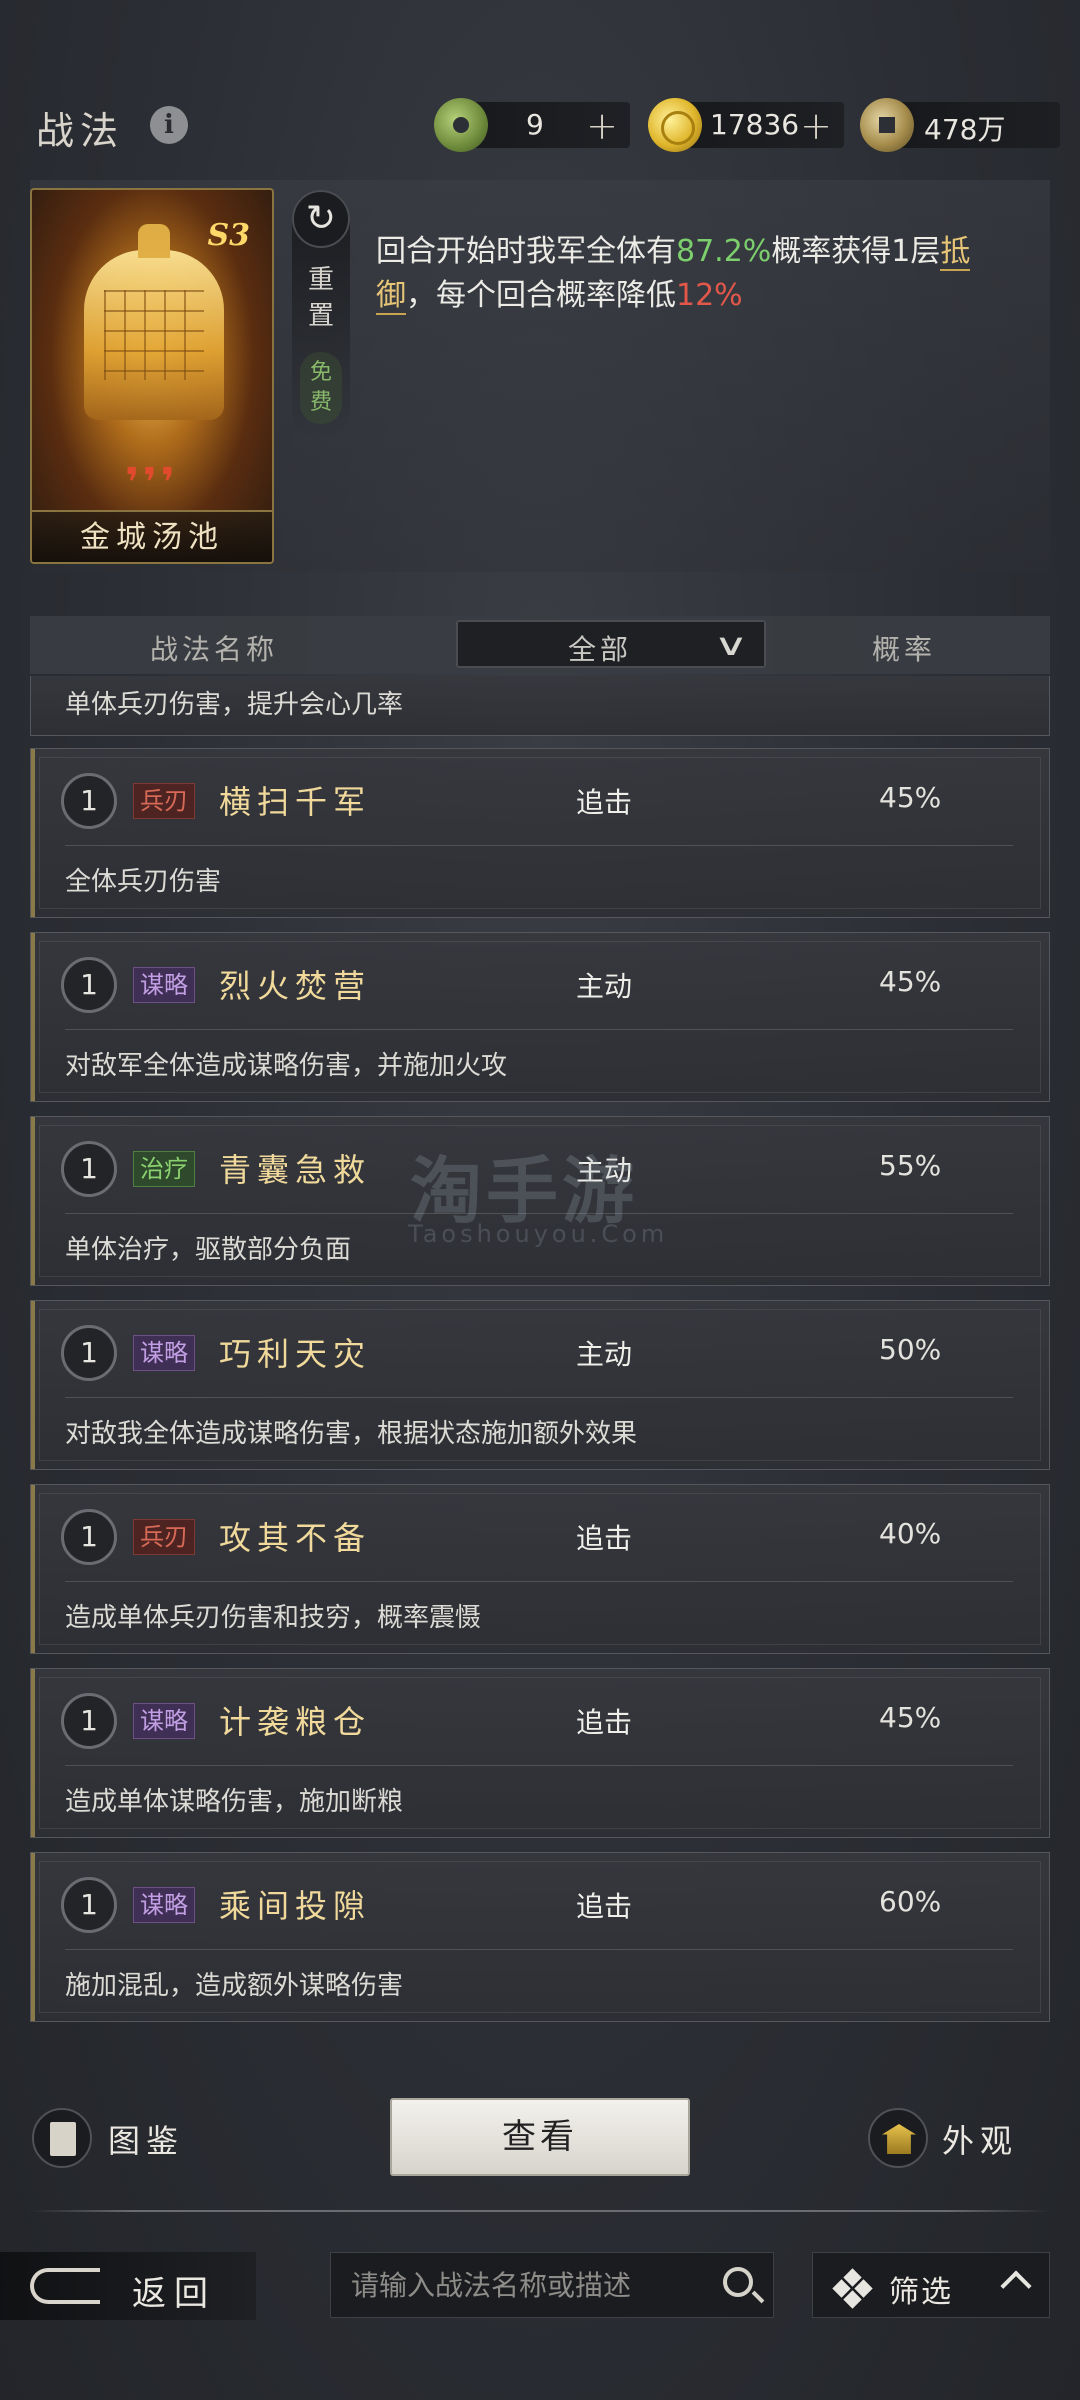 The width and height of the screenshot is (1080, 2400). Describe the element at coordinates (208, 1250) in the screenshot. I see `item-description: 单体治疗，驱散部分负面` at that location.